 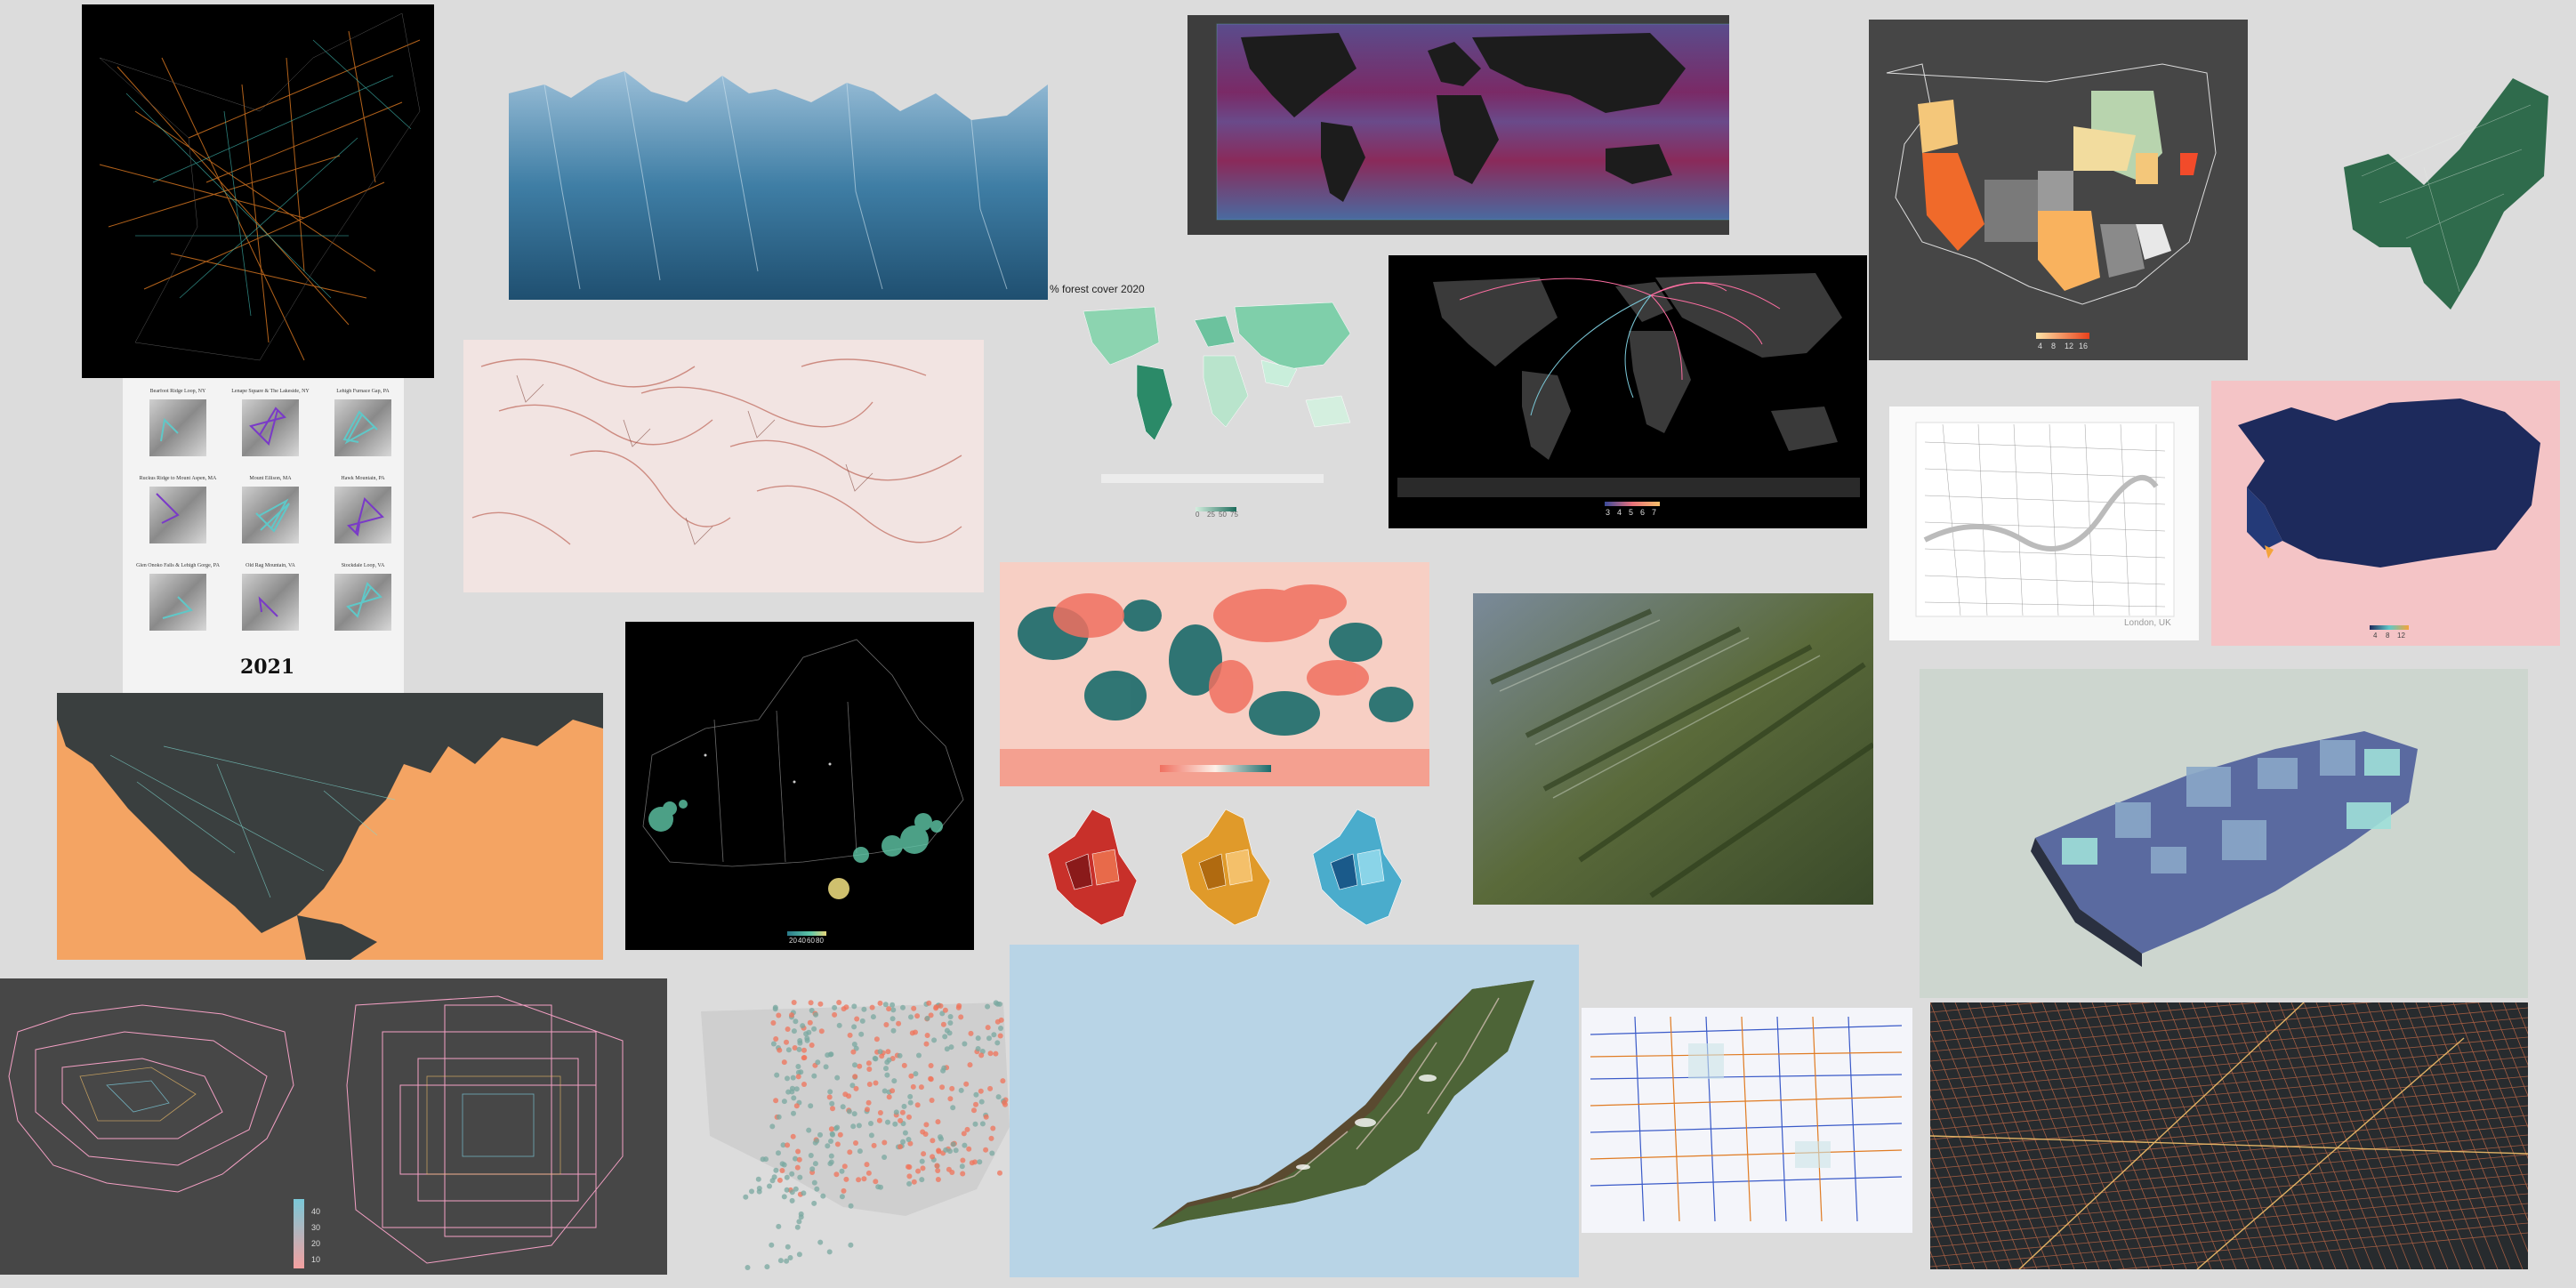 What do you see at coordinates (363, 565) in the screenshot?
I see `hike-title: Stockdale Loop, VA` at bounding box center [363, 565].